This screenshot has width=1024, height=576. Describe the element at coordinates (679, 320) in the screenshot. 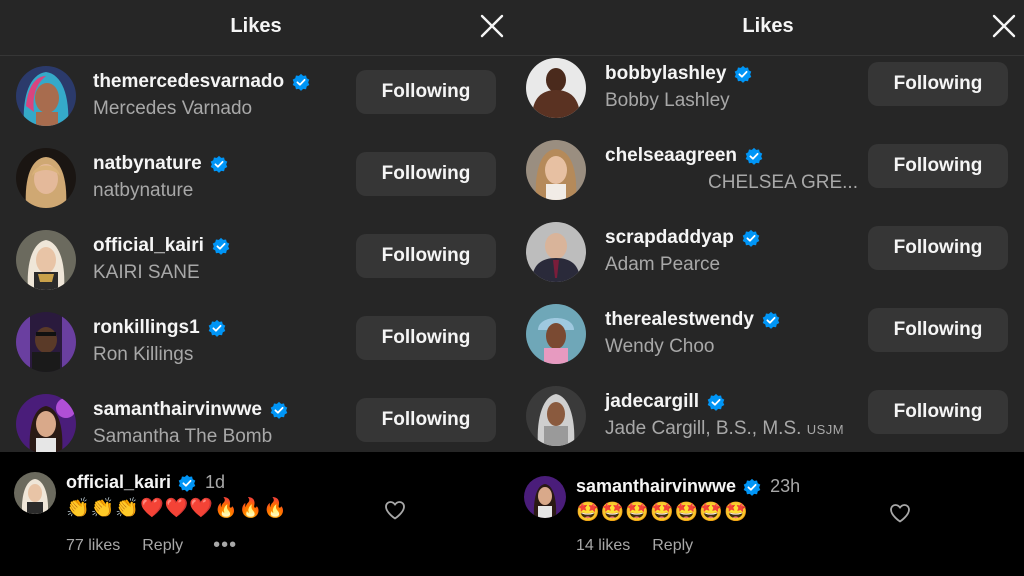

I see `username: therealestwendy` at that location.